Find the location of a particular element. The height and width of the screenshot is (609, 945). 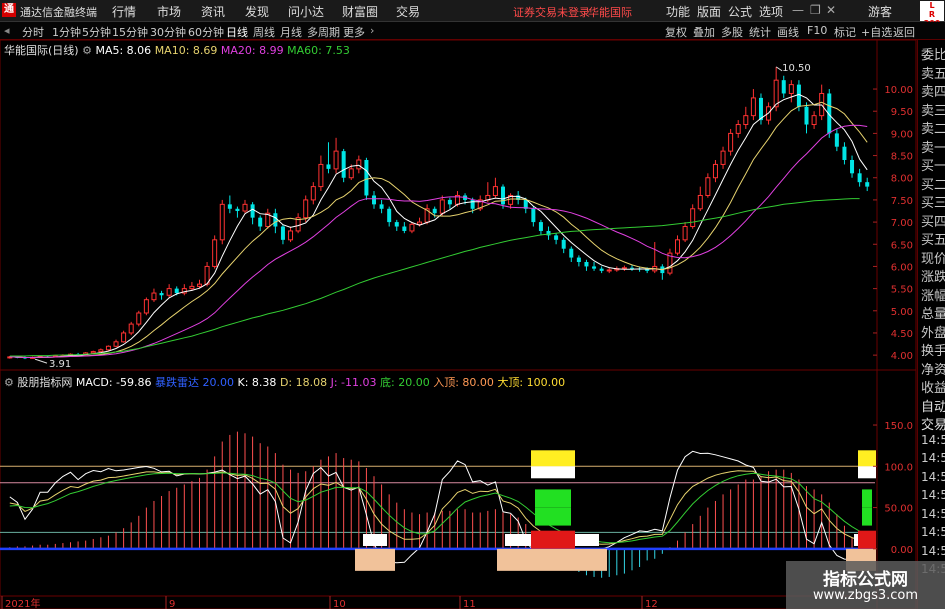

date-label: 2021年 is located at coordinates (22, 603).